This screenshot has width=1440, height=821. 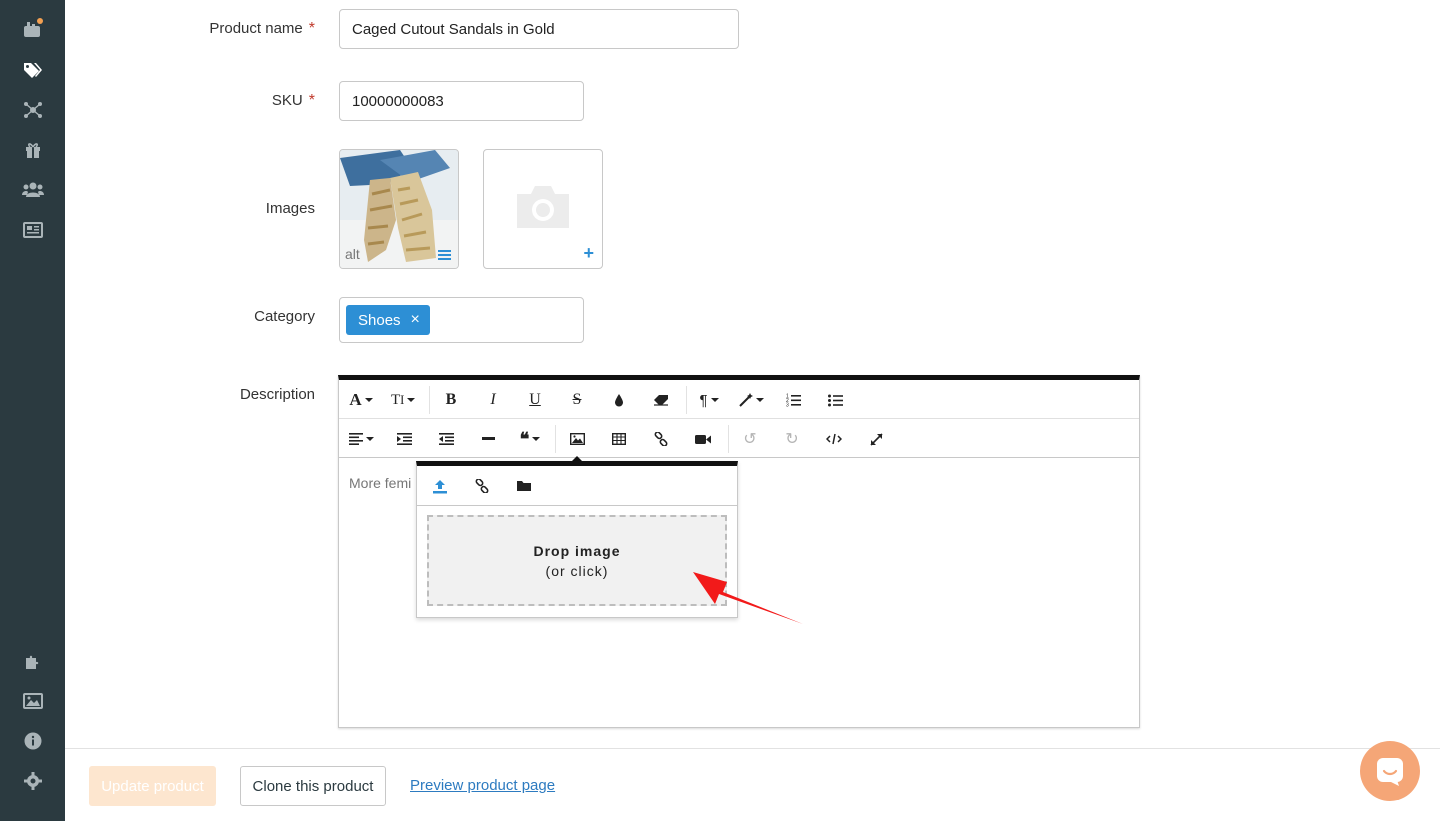 What do you see at coordinates (33, 70) in the screenshot?
I see `tags-icon` at bounding box center [33, 70].